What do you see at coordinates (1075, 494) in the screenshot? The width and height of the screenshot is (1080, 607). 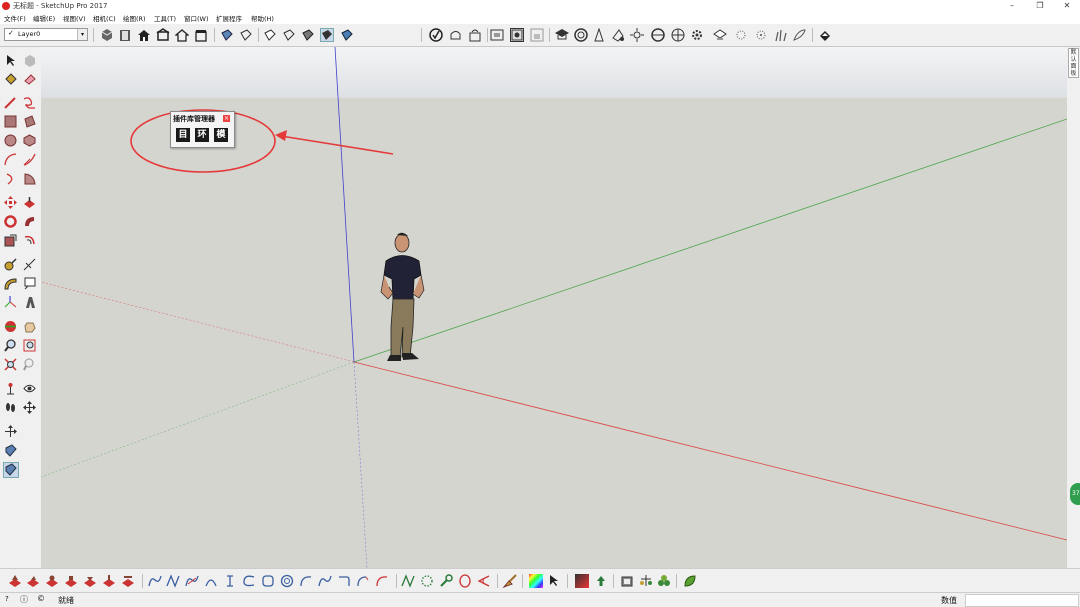 I see `notification-badge: 37` at bounding box center [1075, 494].